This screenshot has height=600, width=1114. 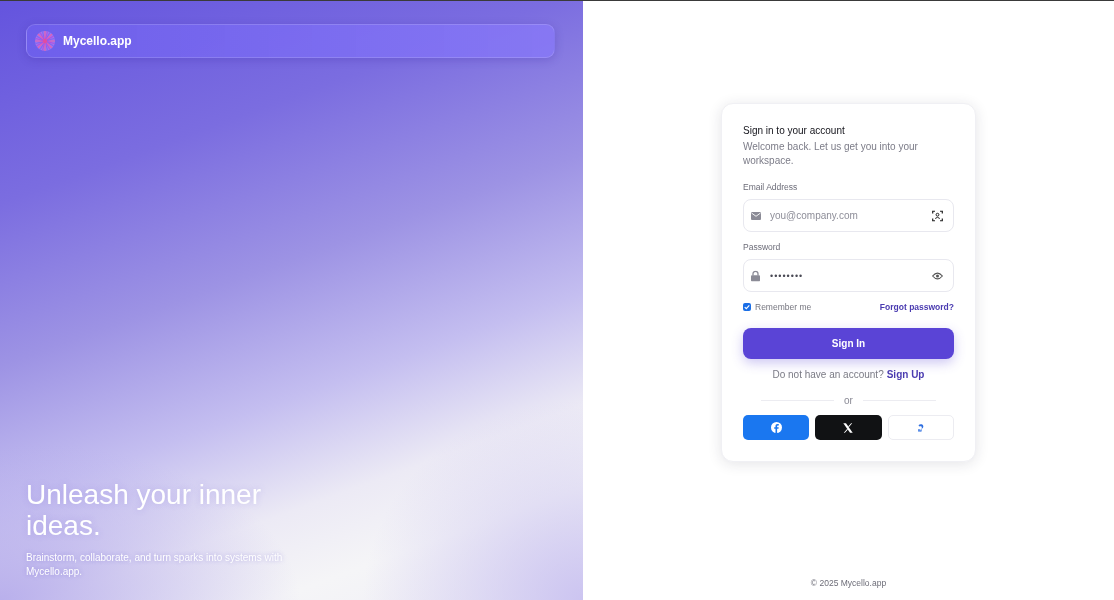 What do you see at coordinates (848, 343) in the screenshot?
I see `sign-in-button: Sign In` at bounding box center [848, 343].